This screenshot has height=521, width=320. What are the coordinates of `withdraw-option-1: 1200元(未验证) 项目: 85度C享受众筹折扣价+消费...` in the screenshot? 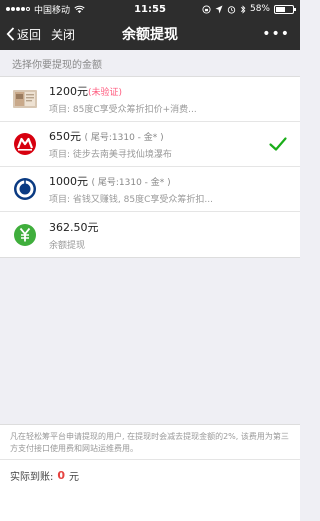 It's located at (150, 99).